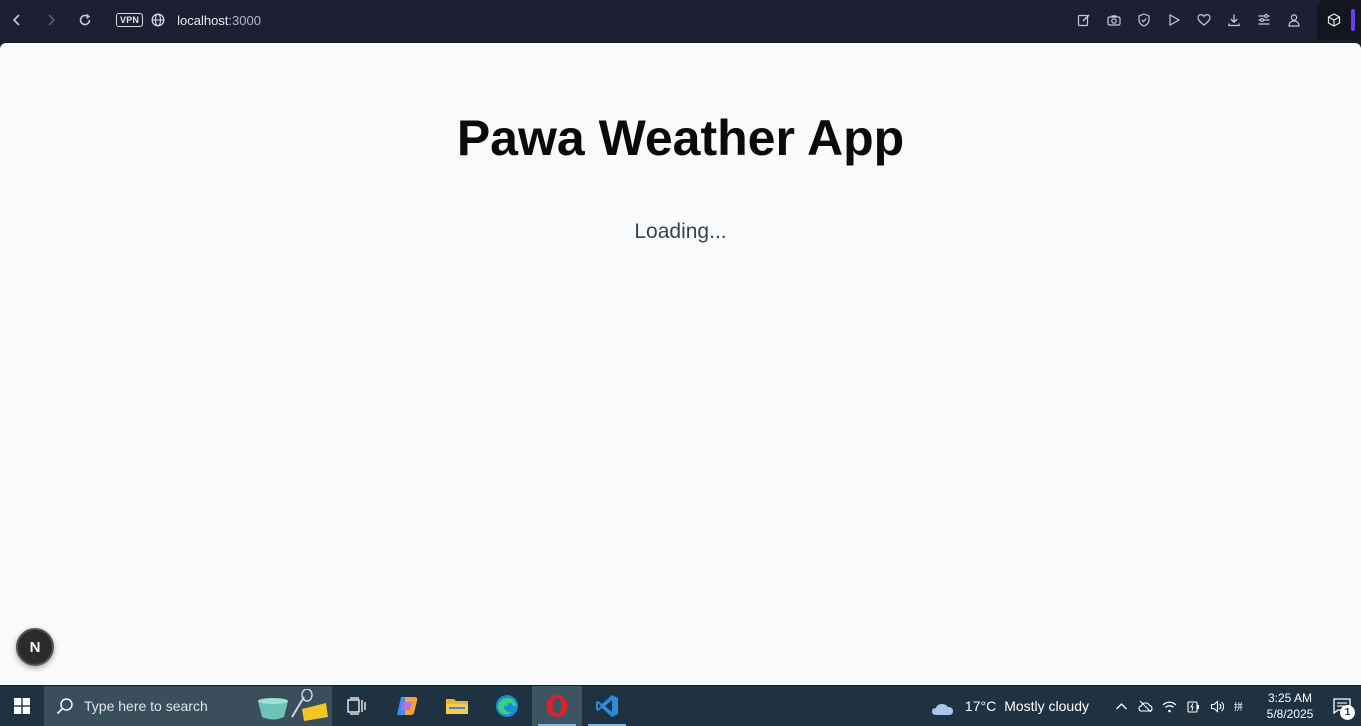  I want to click on vscode-button, so click(607, 706).